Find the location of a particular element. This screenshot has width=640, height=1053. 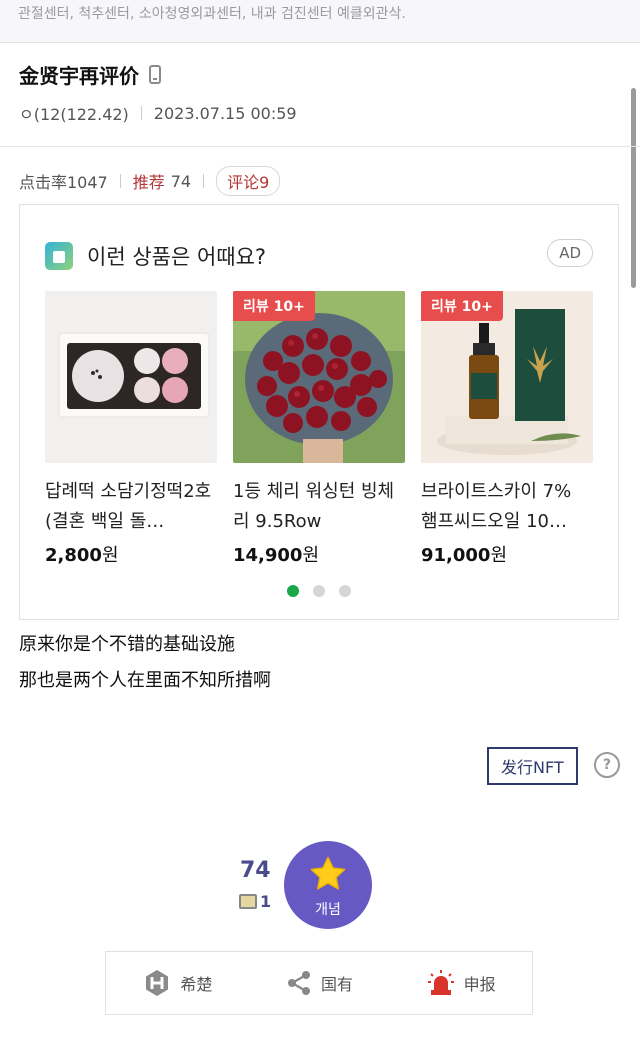

product-card: 리뷰 10+ 브라이트스카이 7% 햄프씨드오일 10… 91,000원 is located at coordinates (507, 429).